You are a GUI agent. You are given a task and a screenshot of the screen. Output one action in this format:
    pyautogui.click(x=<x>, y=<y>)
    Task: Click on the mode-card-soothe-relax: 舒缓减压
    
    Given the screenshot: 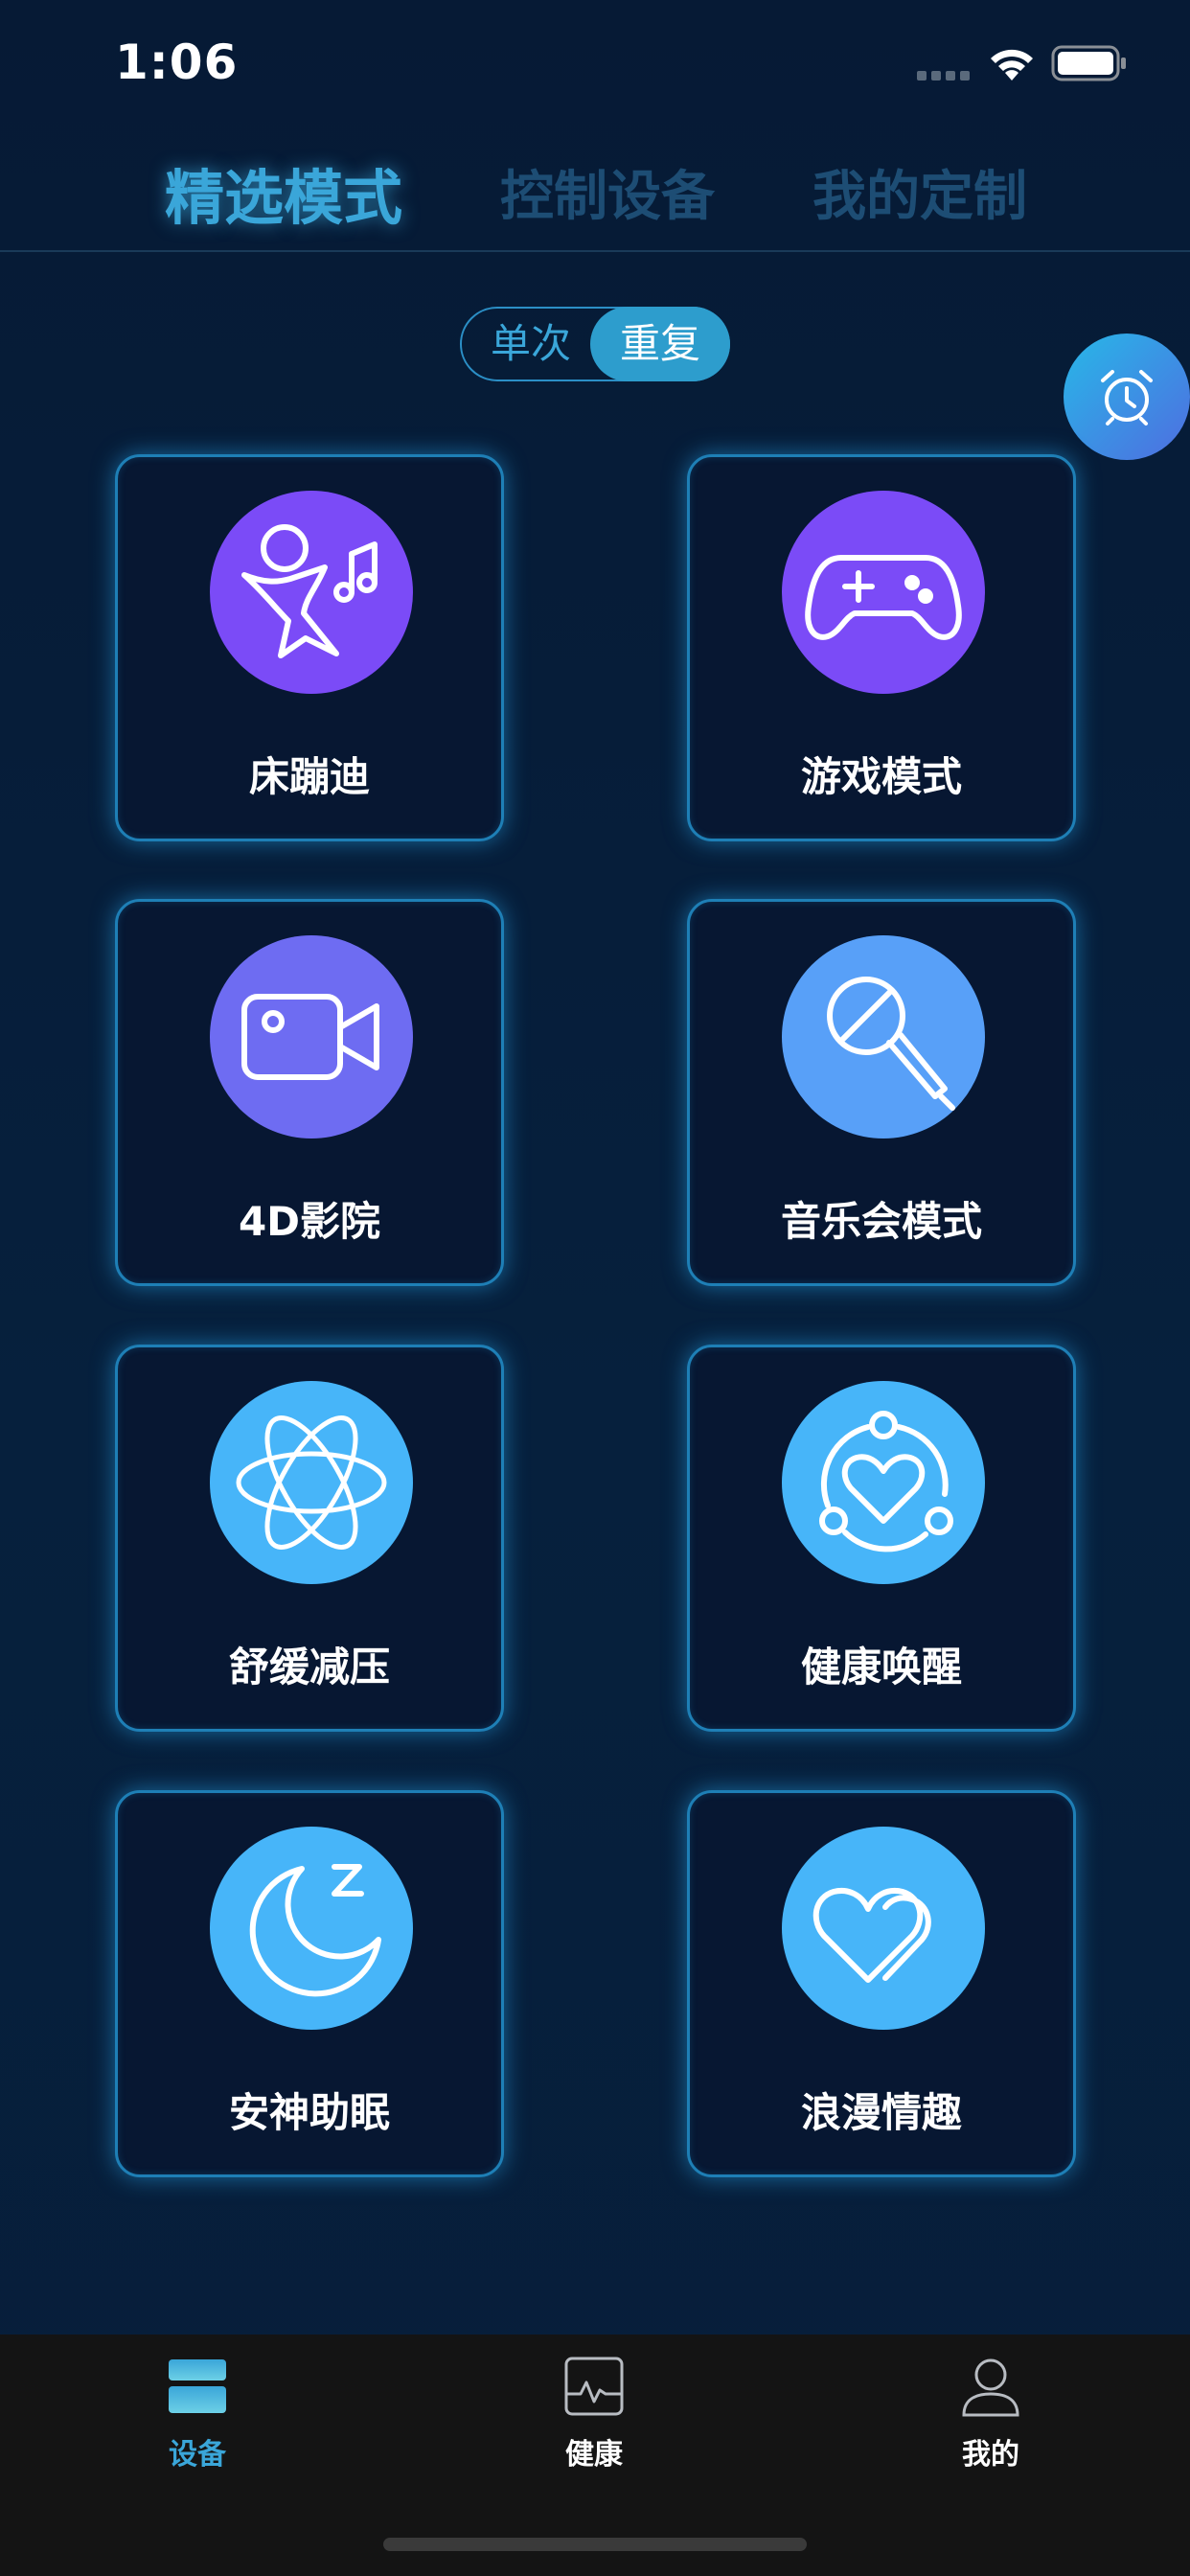 What is the action you would take?
    pyautogui.click(x=310, y=1538)
    